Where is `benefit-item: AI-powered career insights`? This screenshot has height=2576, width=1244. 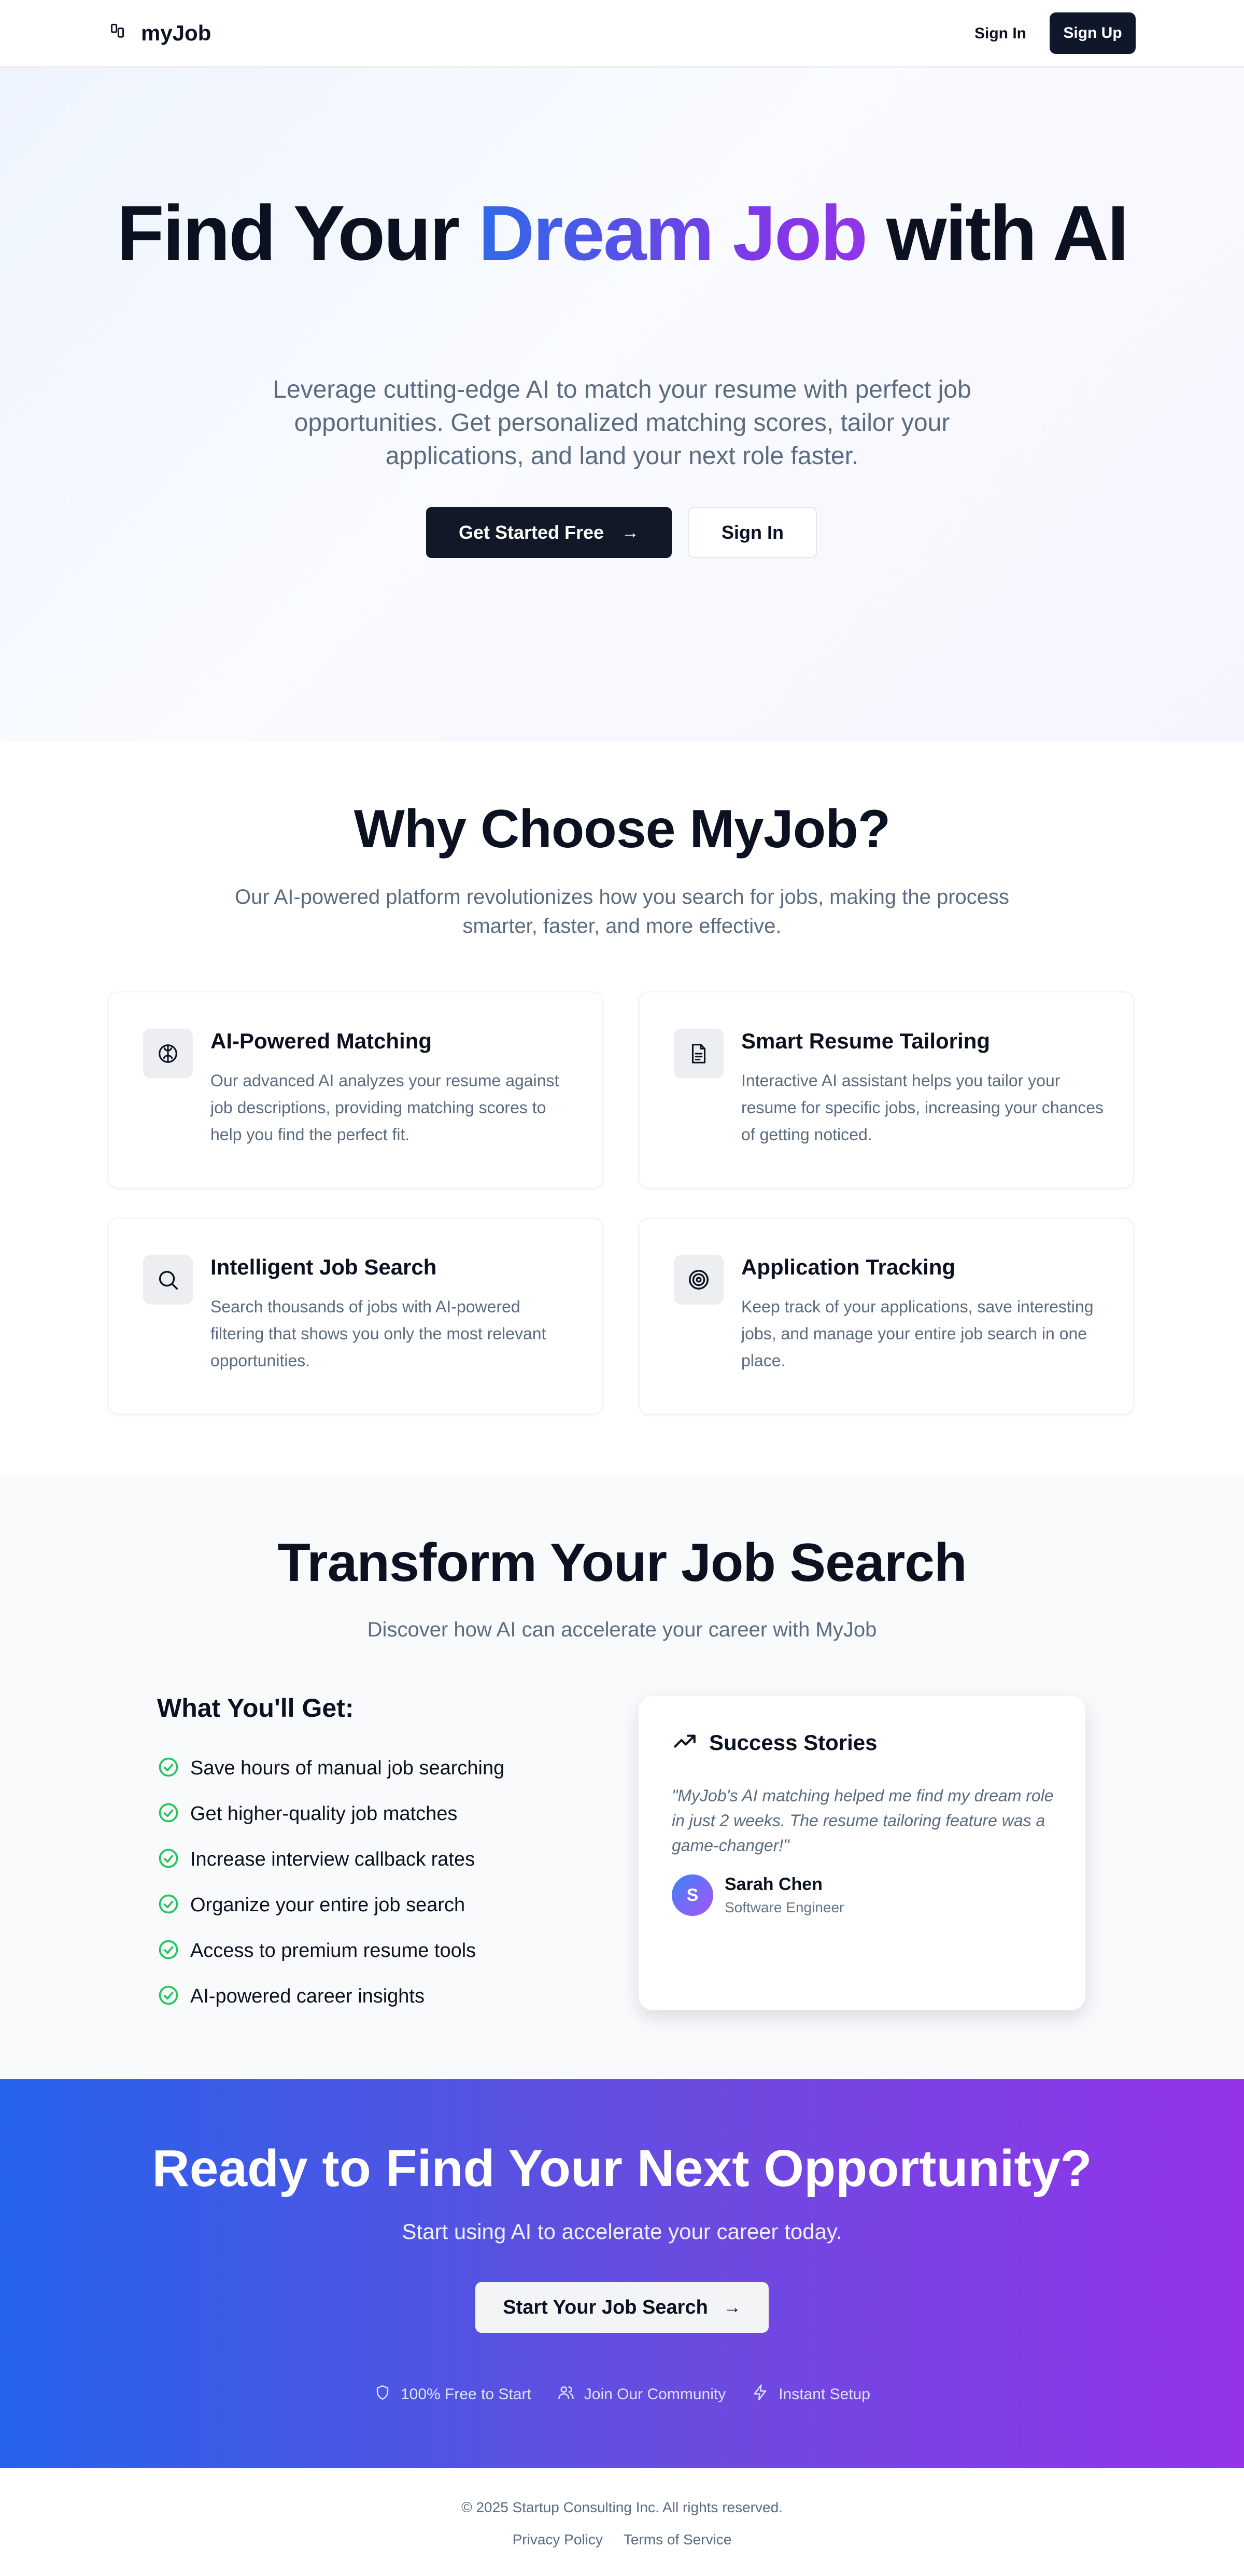 benefit-item: AI-powered career insights is located at coordinates (291, 1996).